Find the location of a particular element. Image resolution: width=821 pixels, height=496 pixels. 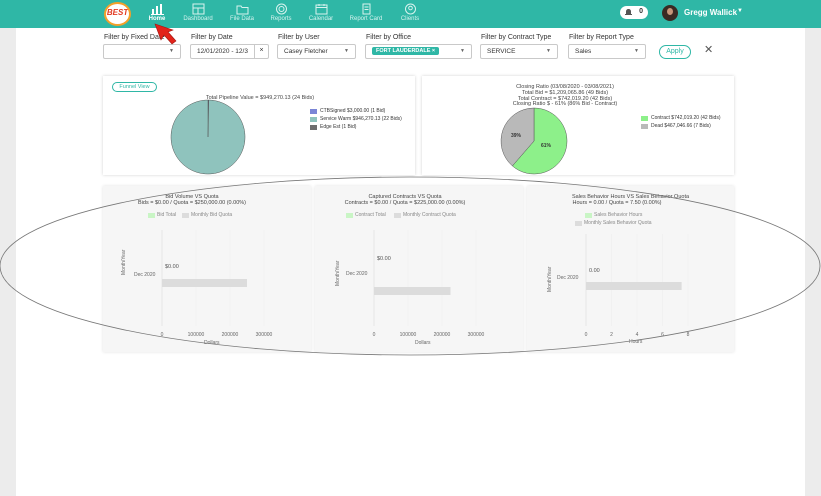

nav-file-data: File Data is located at coordinates (242, 12).